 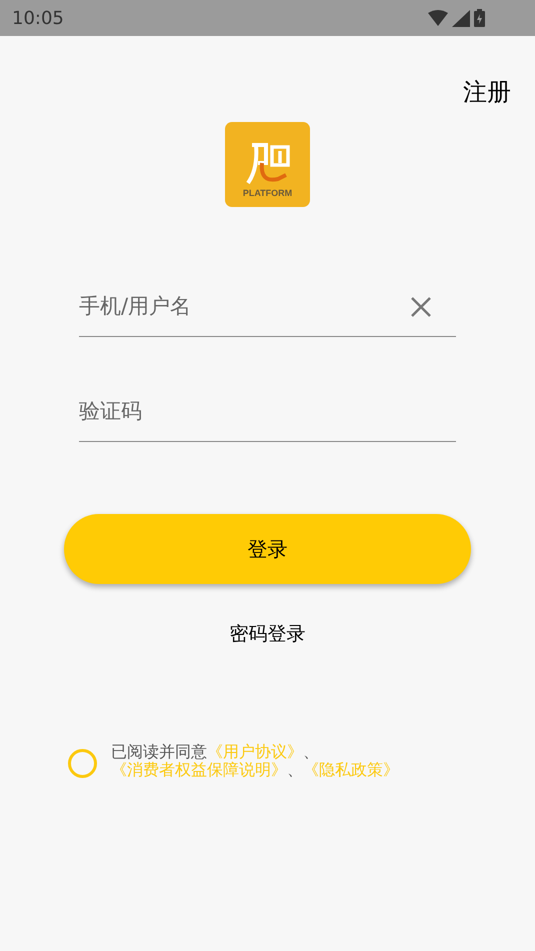 I want to click on signal-icon, so click(x=461, y=18).